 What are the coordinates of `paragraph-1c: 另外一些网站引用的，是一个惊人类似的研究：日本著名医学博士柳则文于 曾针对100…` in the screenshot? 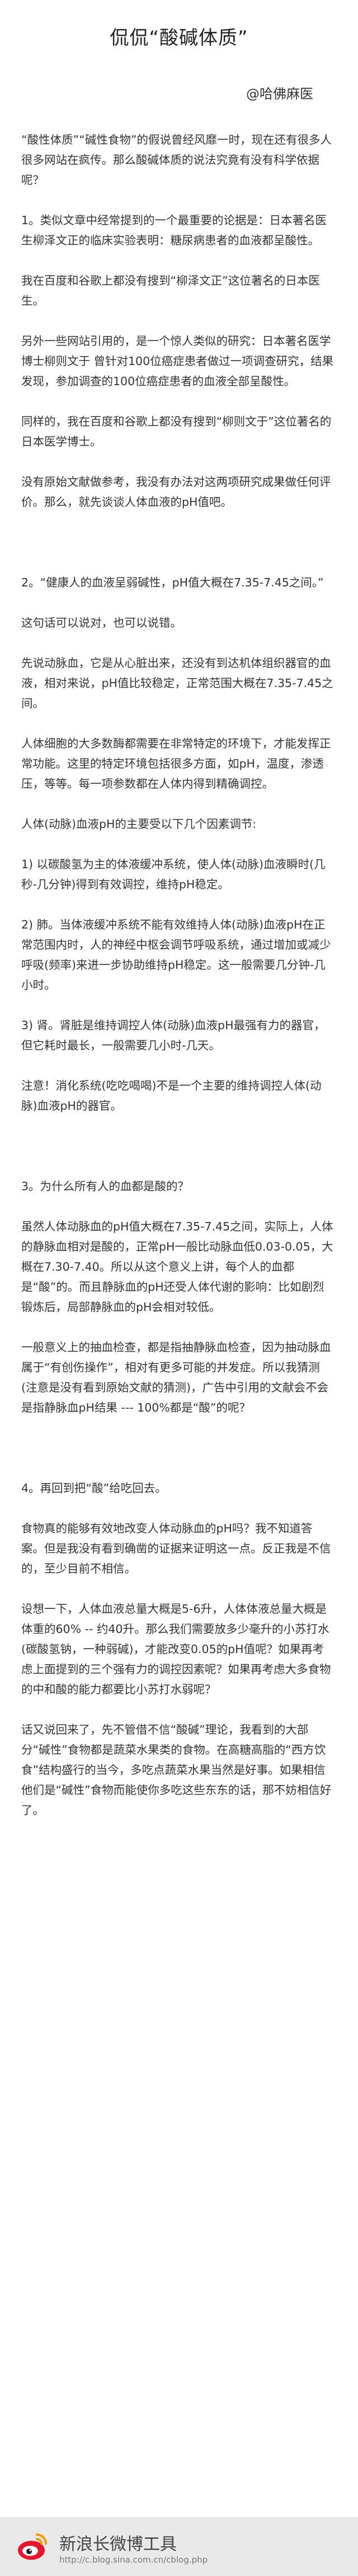 It's located at (177, 361).